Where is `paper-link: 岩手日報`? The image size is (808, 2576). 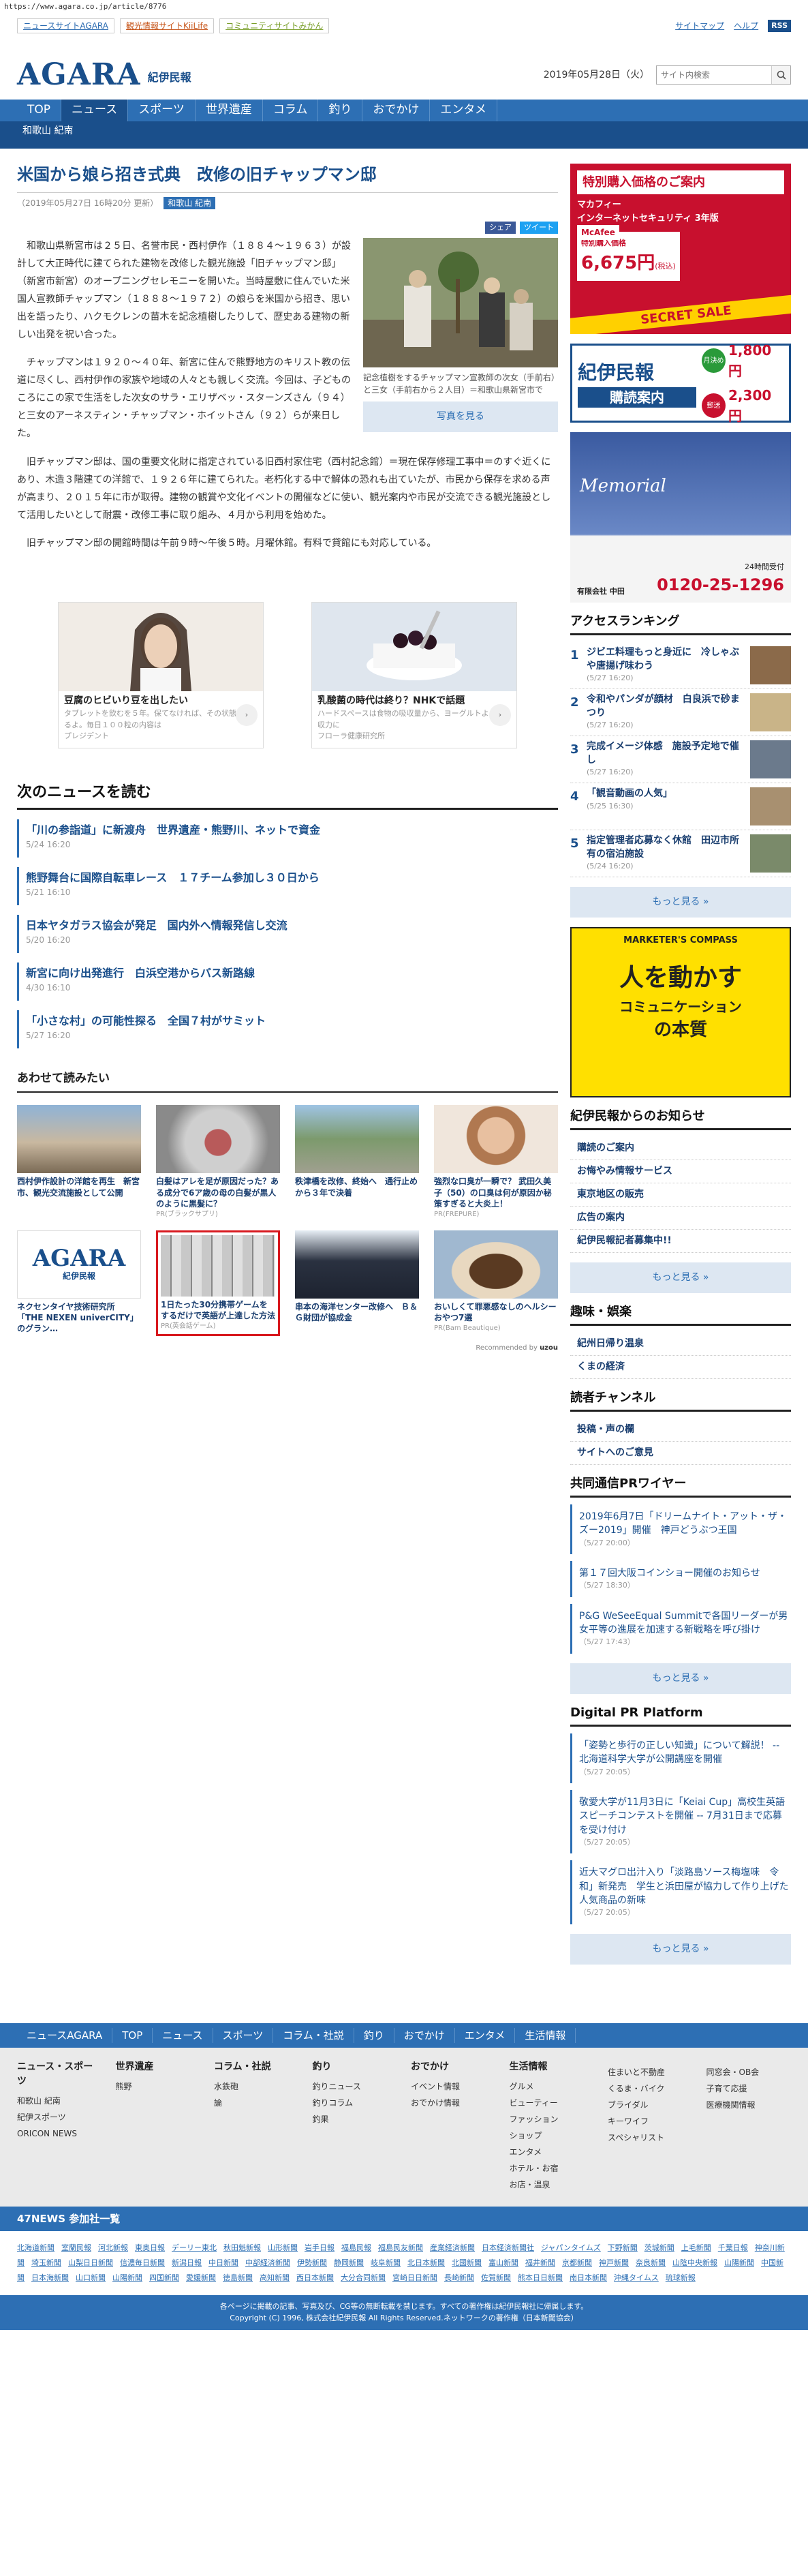 paper-link: 岩手日報 is located at coordinates (320, 2247).